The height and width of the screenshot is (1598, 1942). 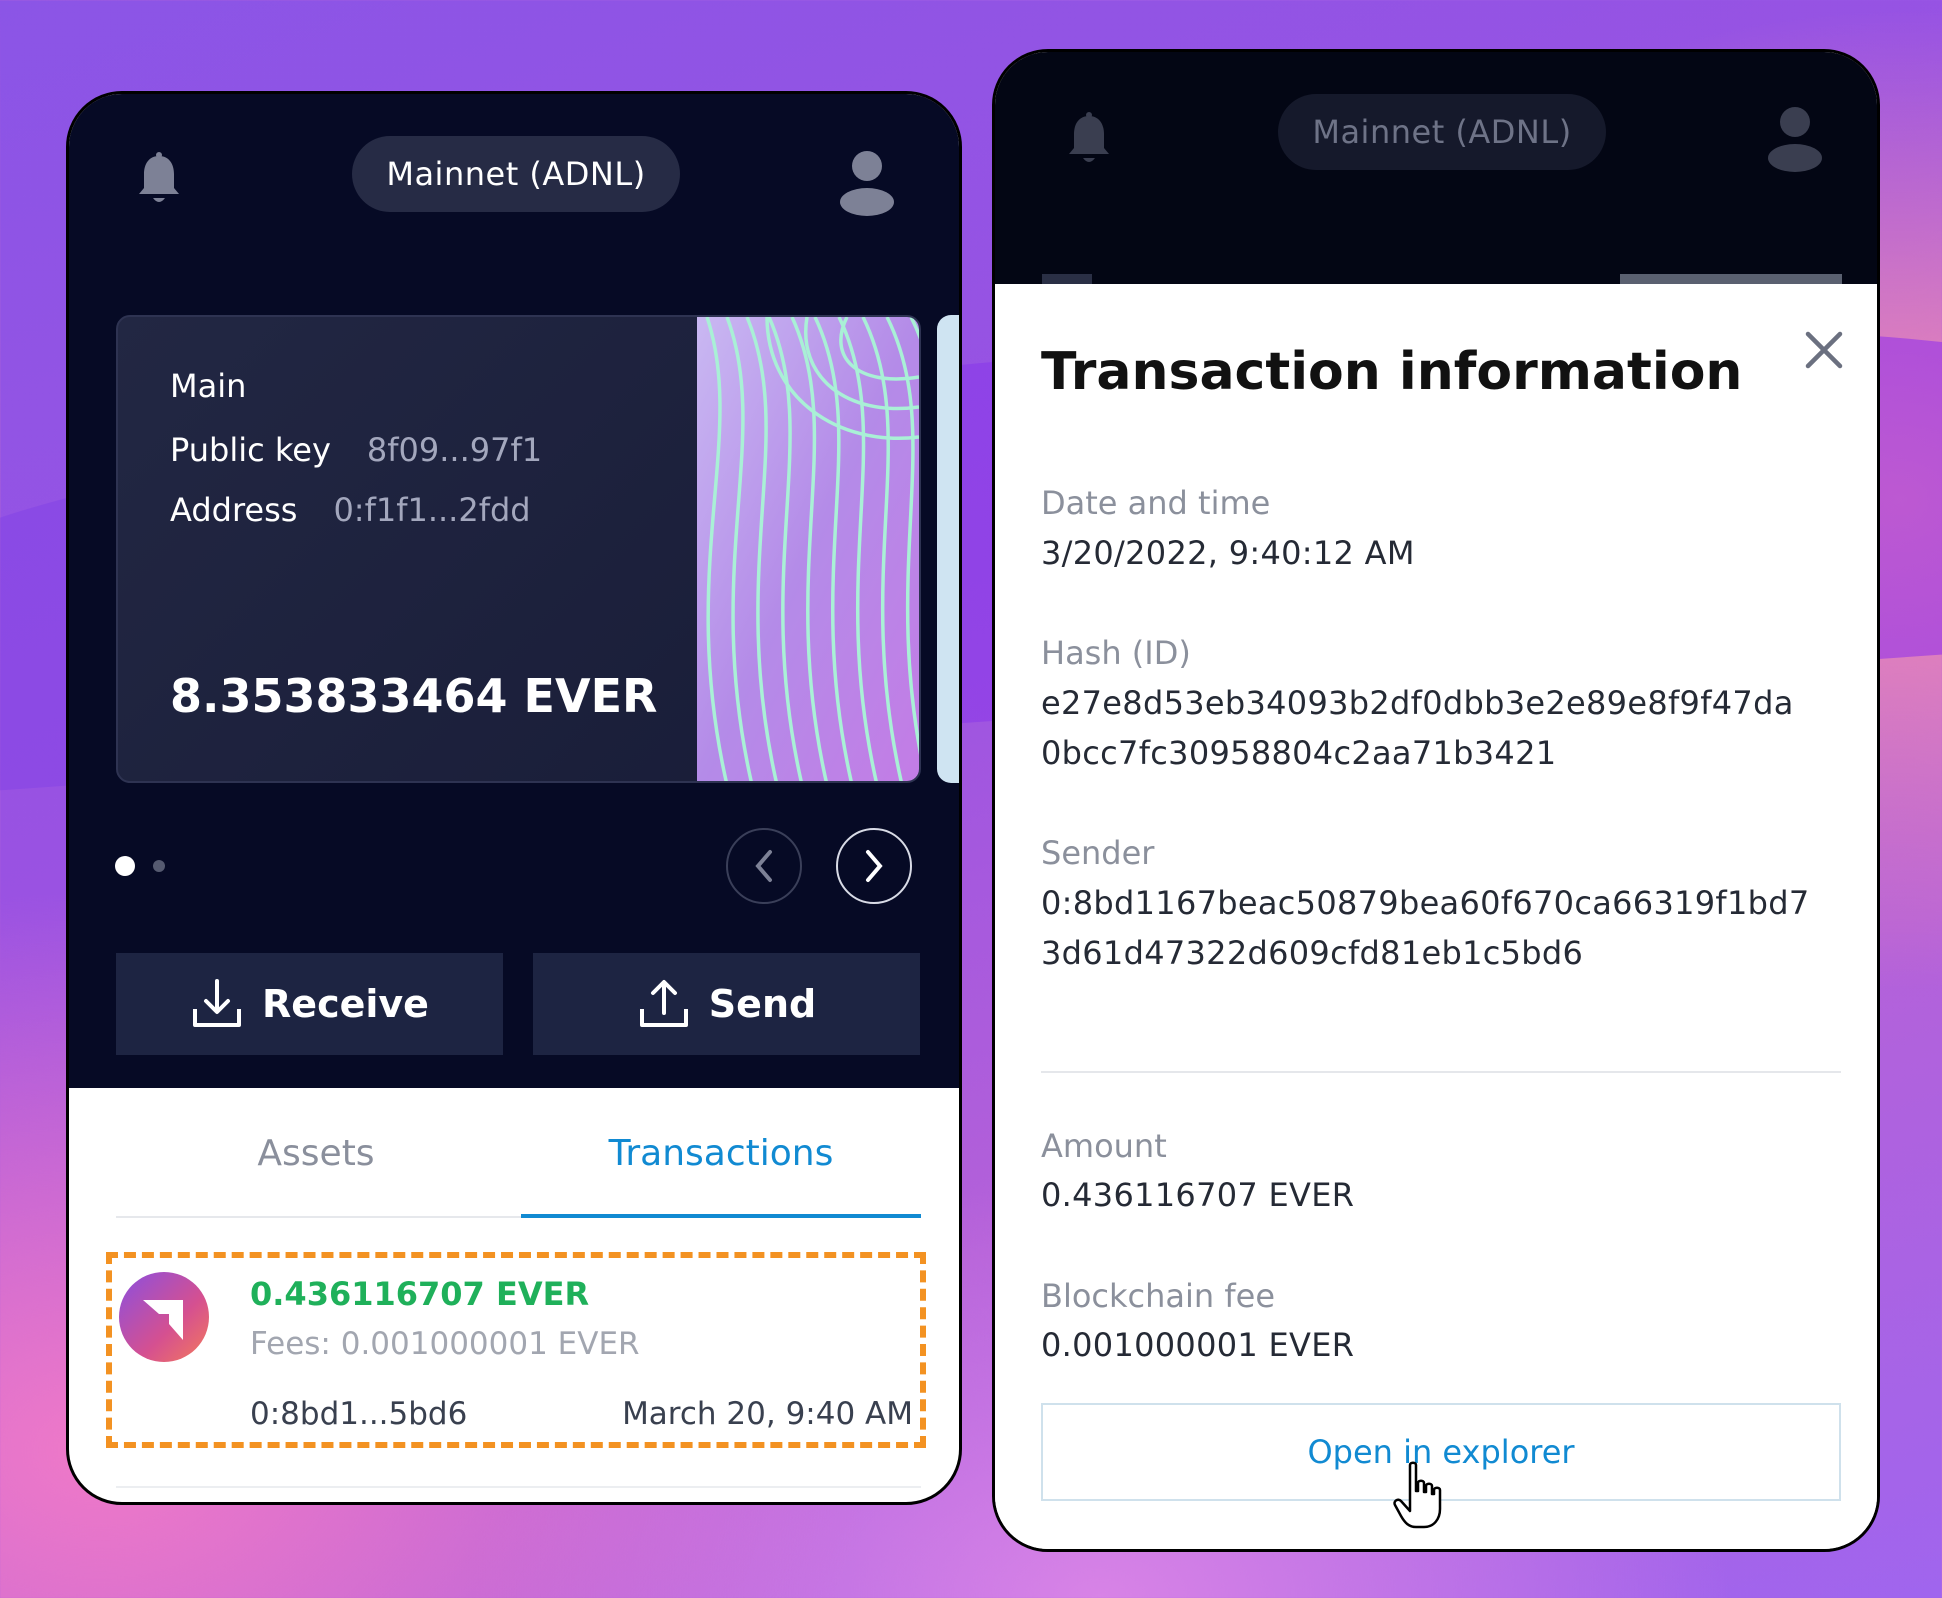 What do you see at coordinates (250, 450) in the screenshot?
I see `public-key-label: Public key` at bounding box center [250, 450].